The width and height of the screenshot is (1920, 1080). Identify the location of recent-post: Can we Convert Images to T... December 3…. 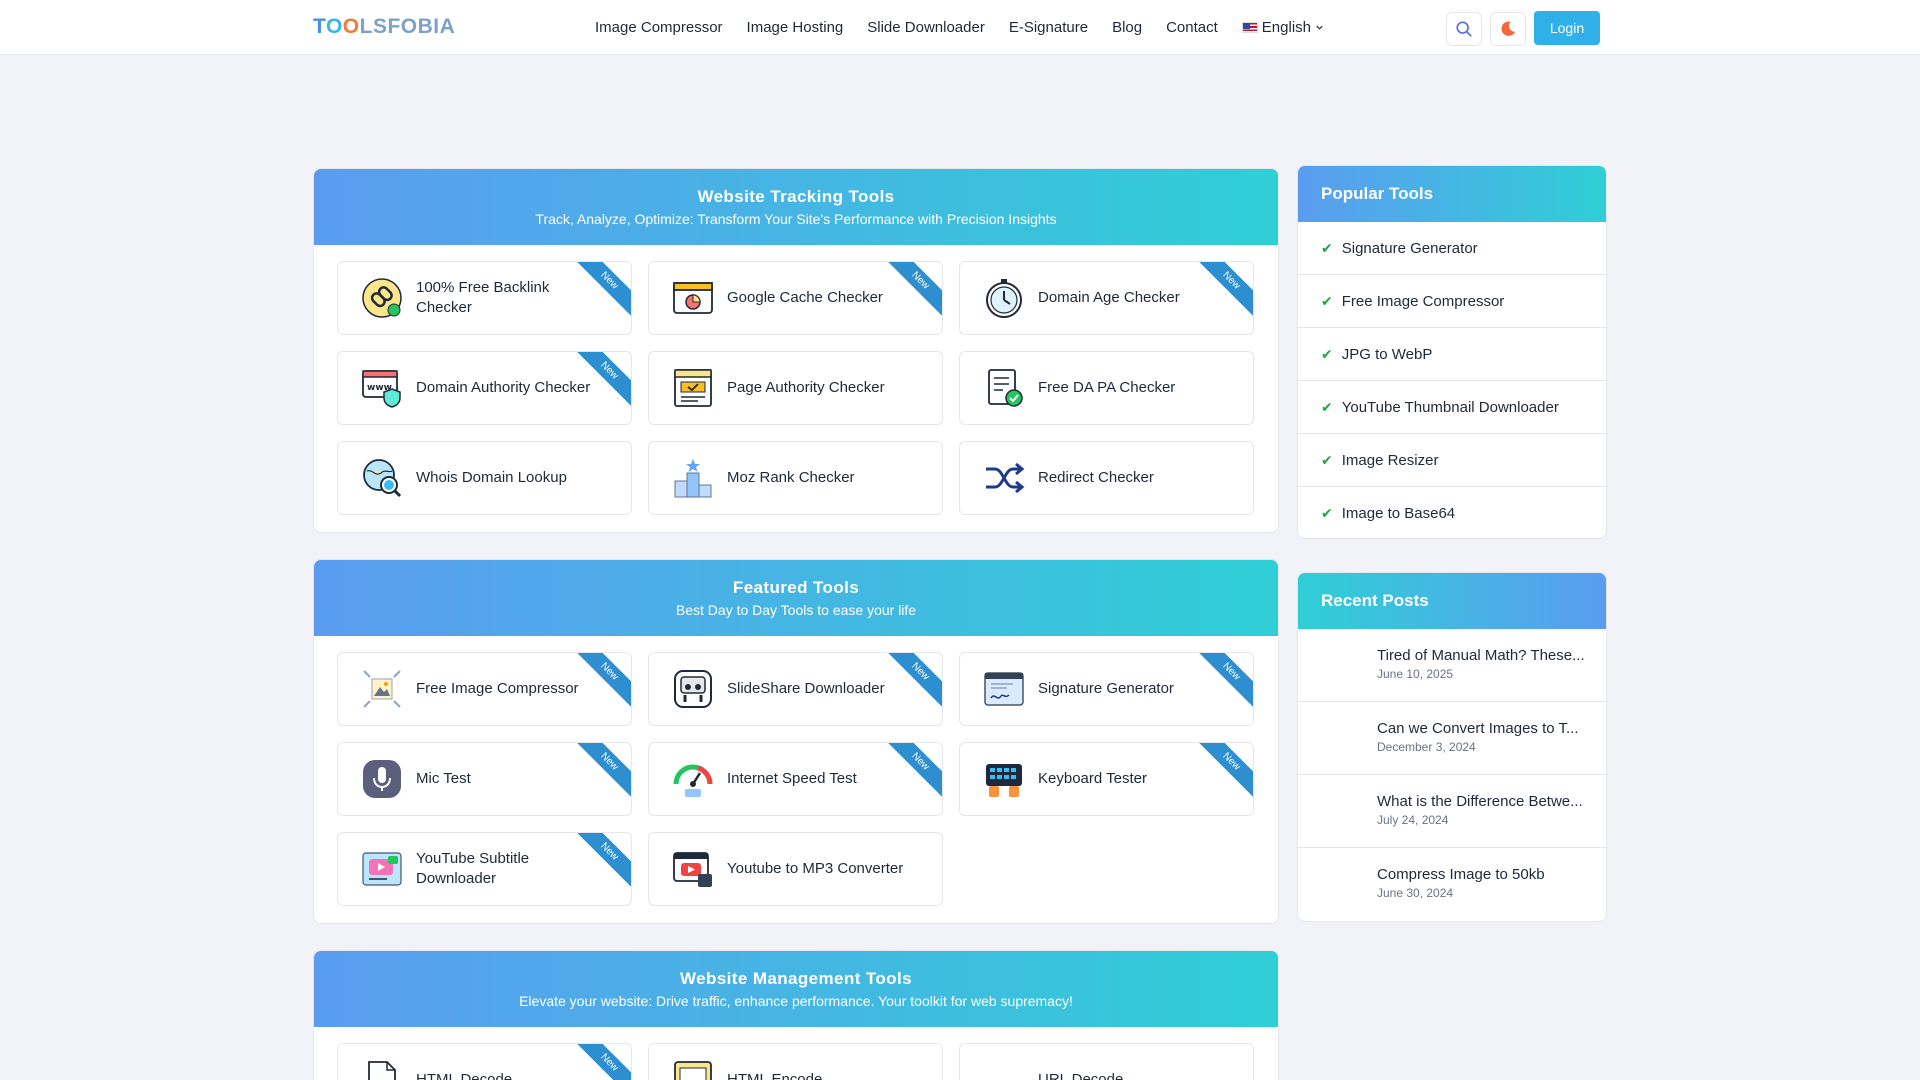
(1452, 738).